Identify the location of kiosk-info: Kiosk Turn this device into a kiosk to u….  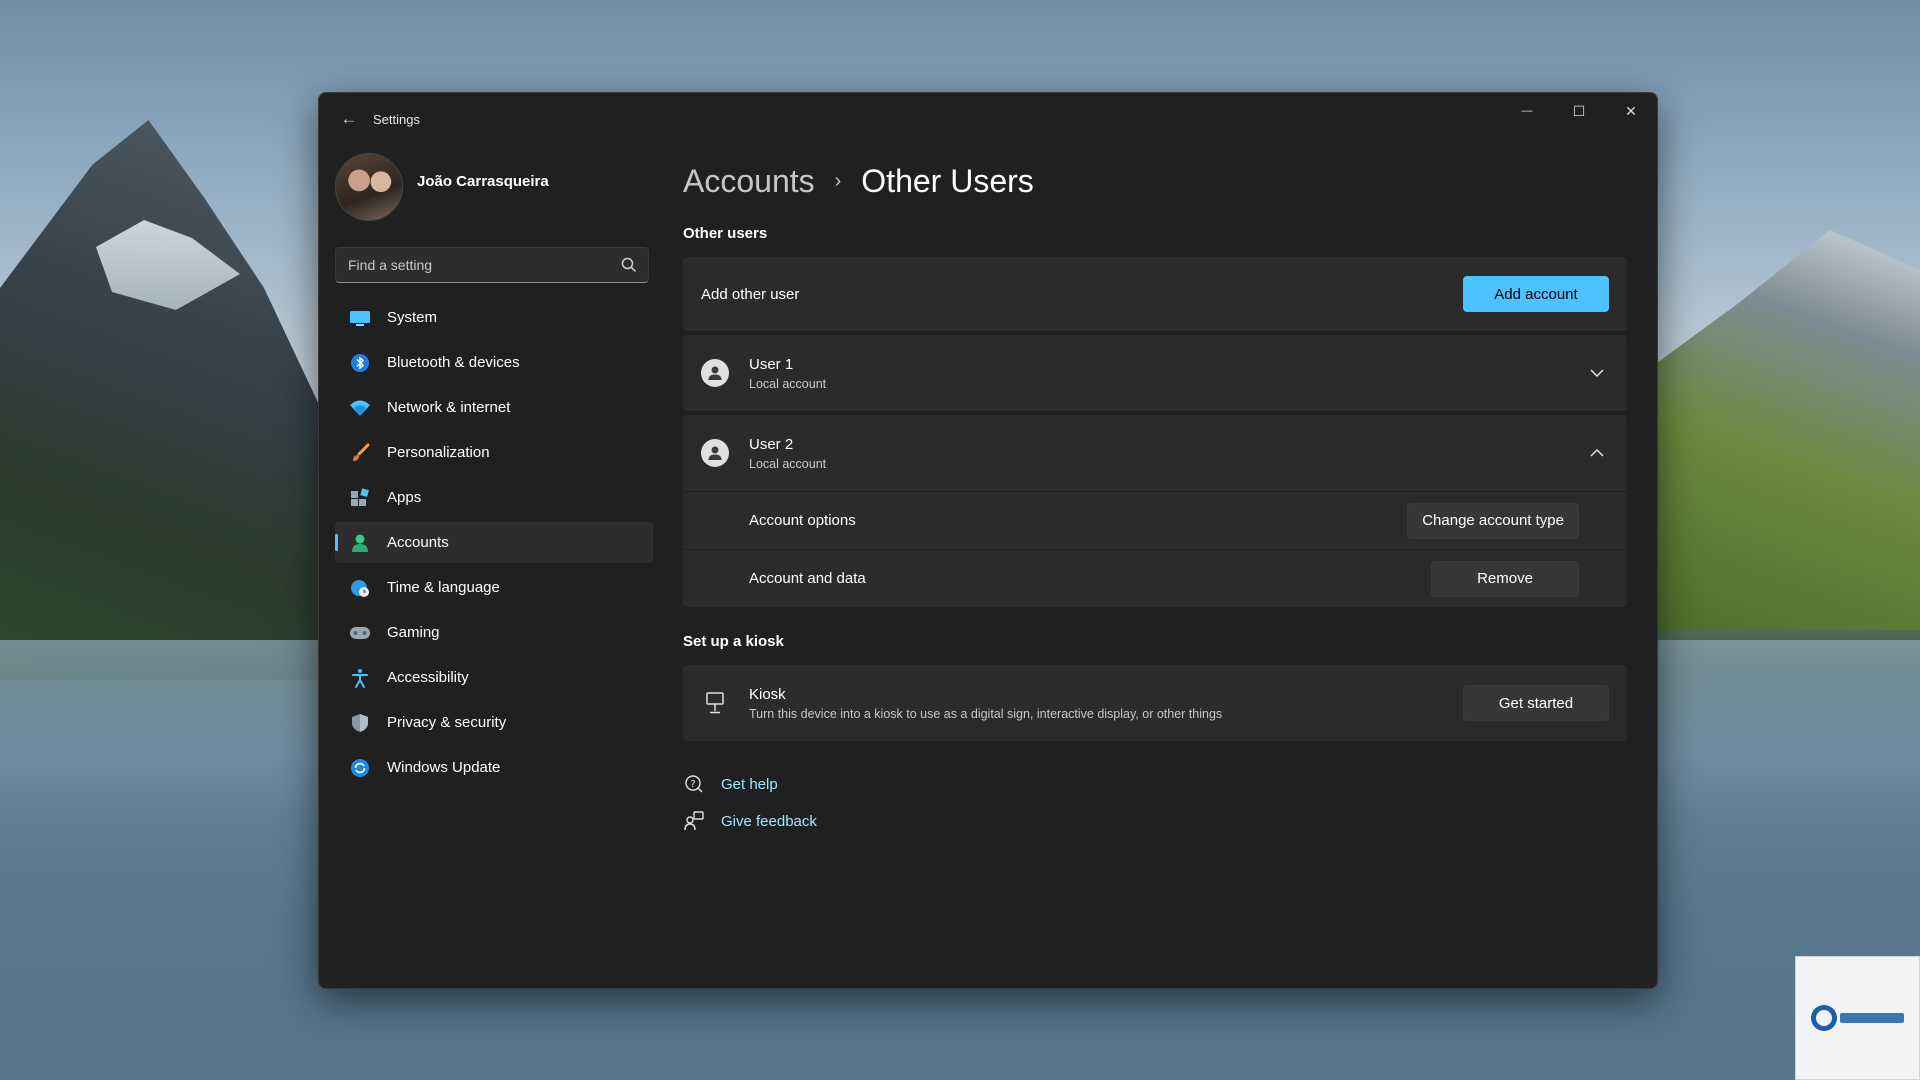
(1106, 703).